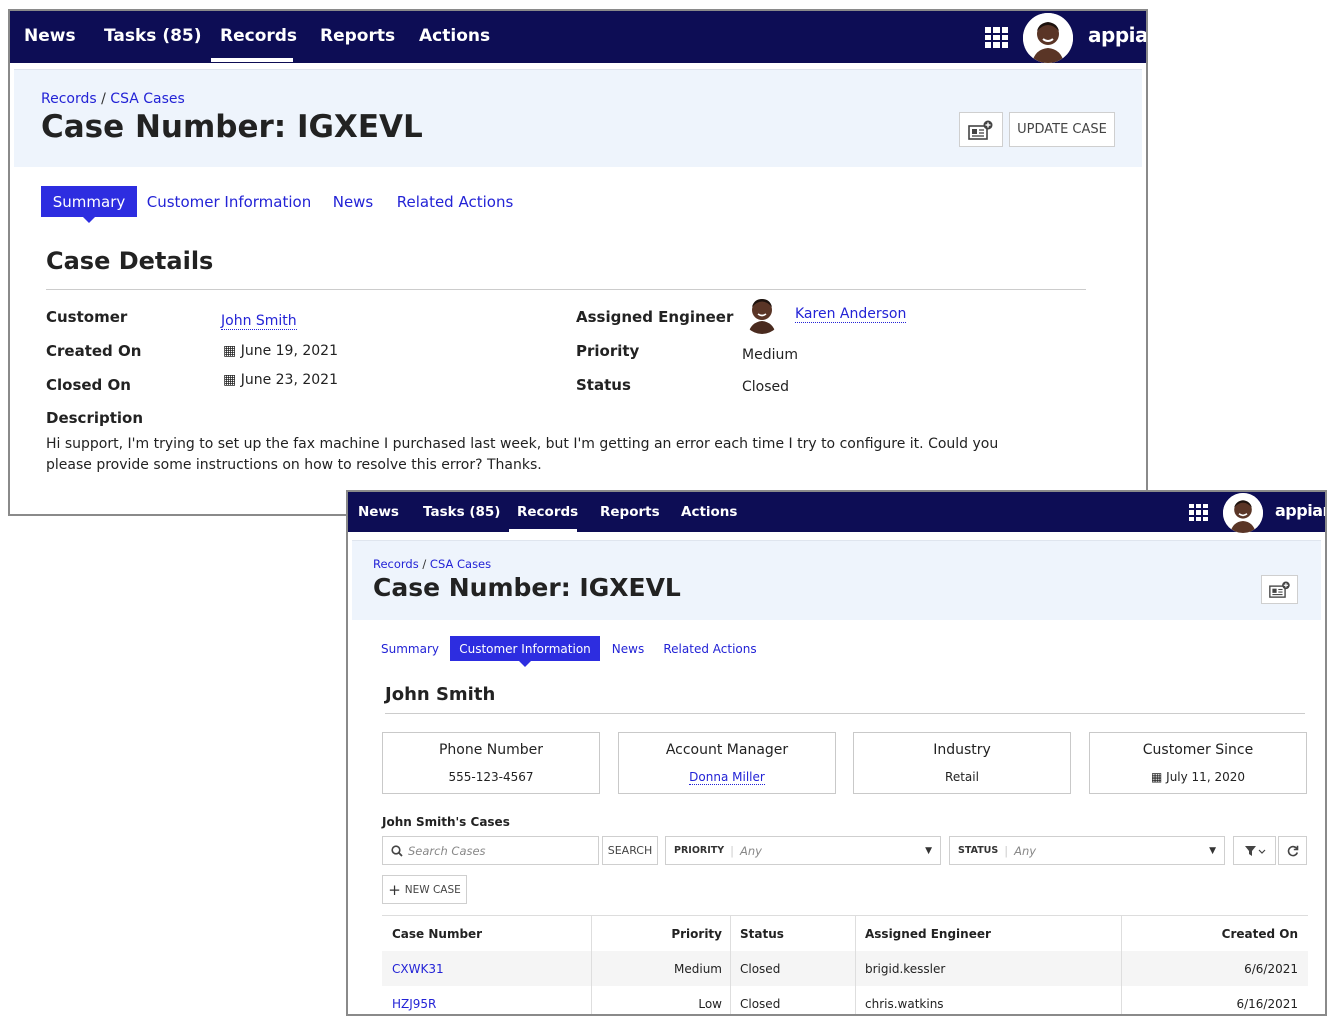  I want to click on refresh-icon, so click(1292, 850).